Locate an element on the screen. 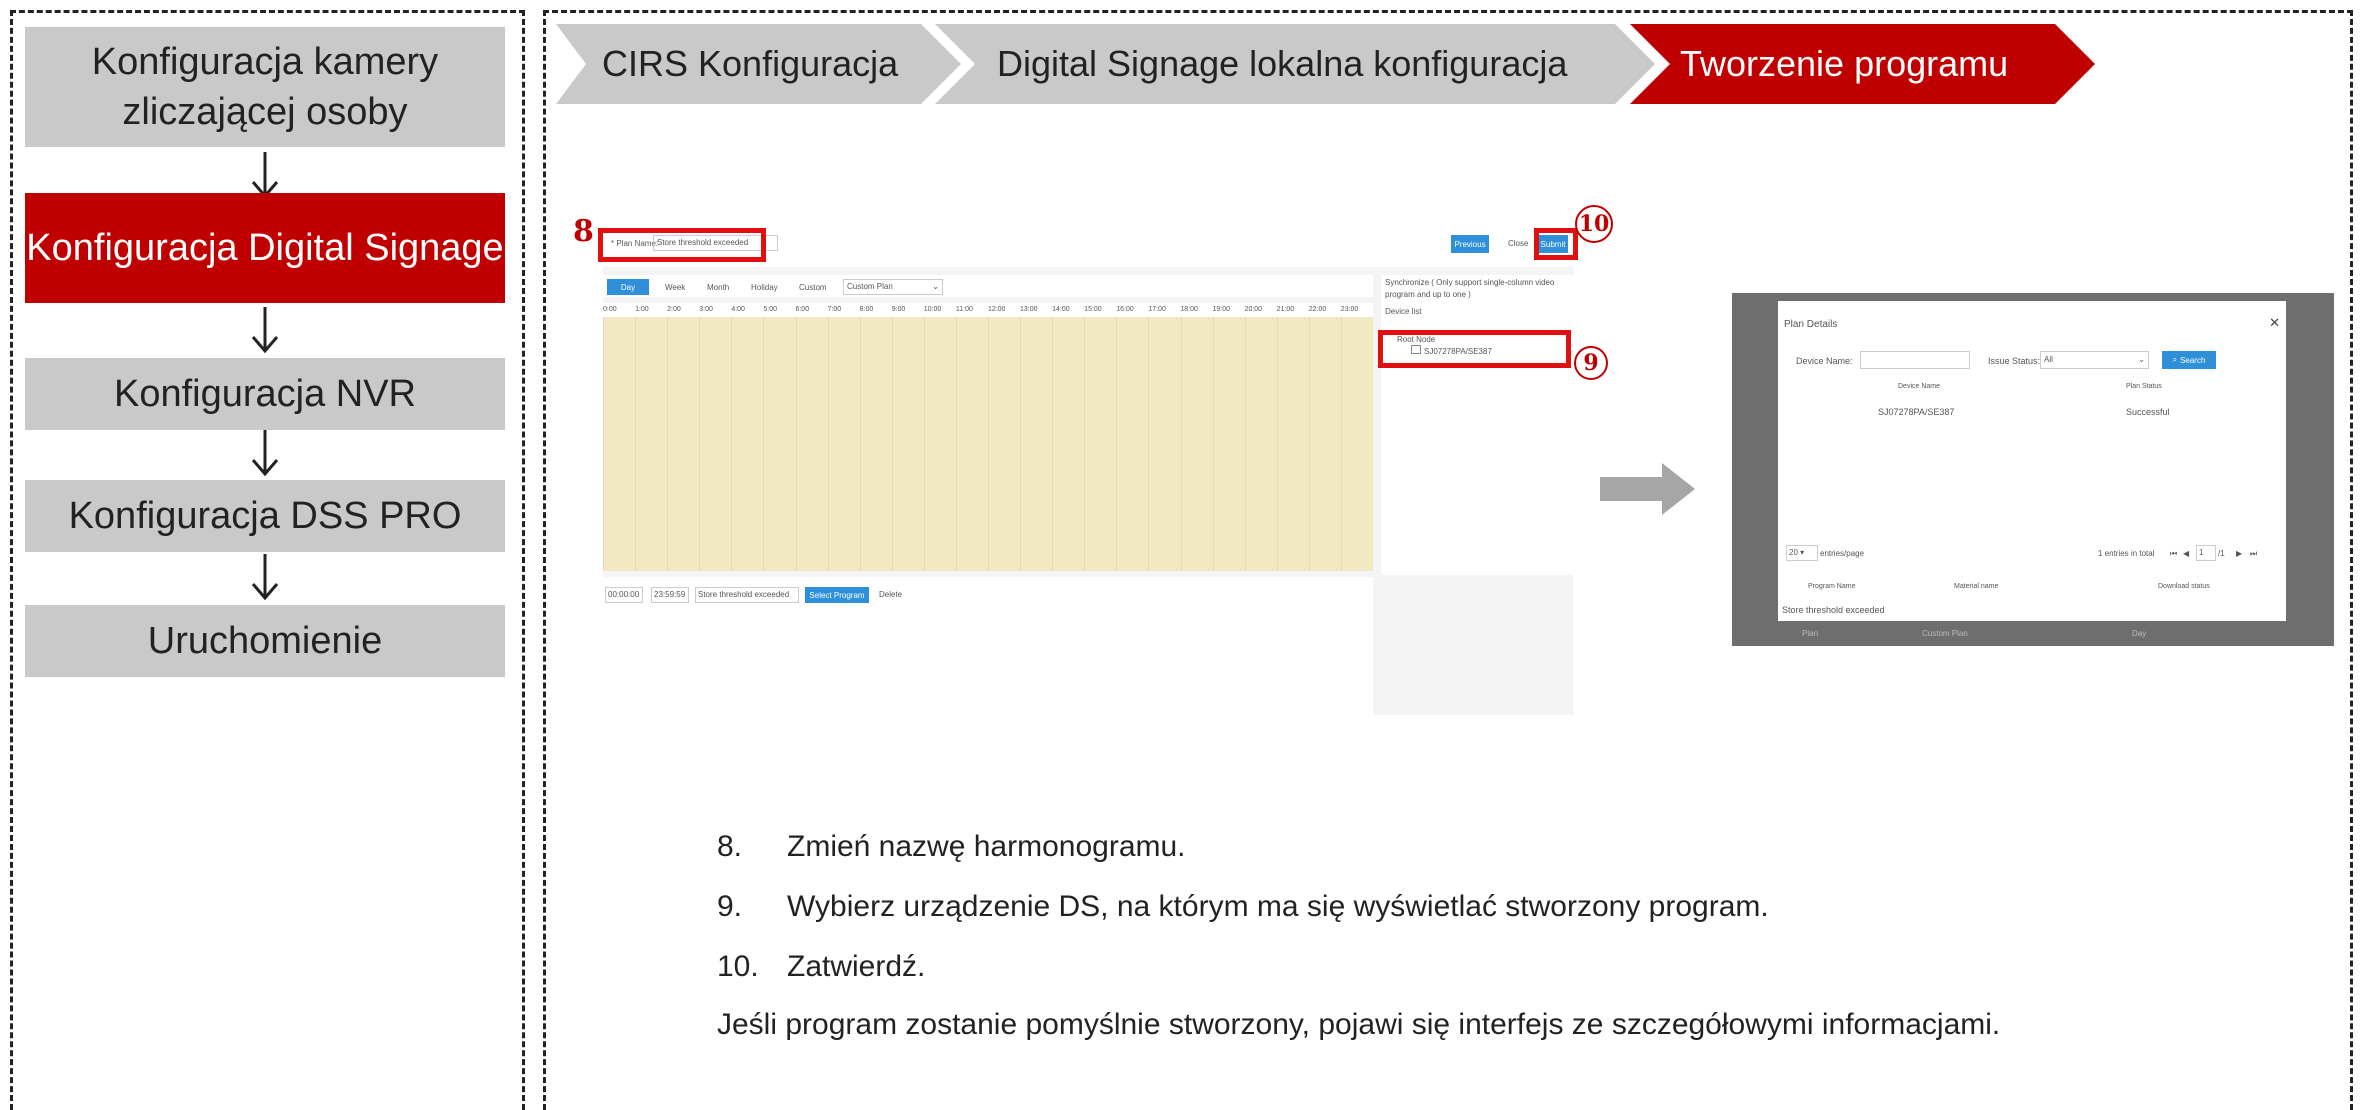 The width and height of the screenshot is (2364, 1110). step-nvr: Konfiguracja NVR is located at coordinates (265, 394).